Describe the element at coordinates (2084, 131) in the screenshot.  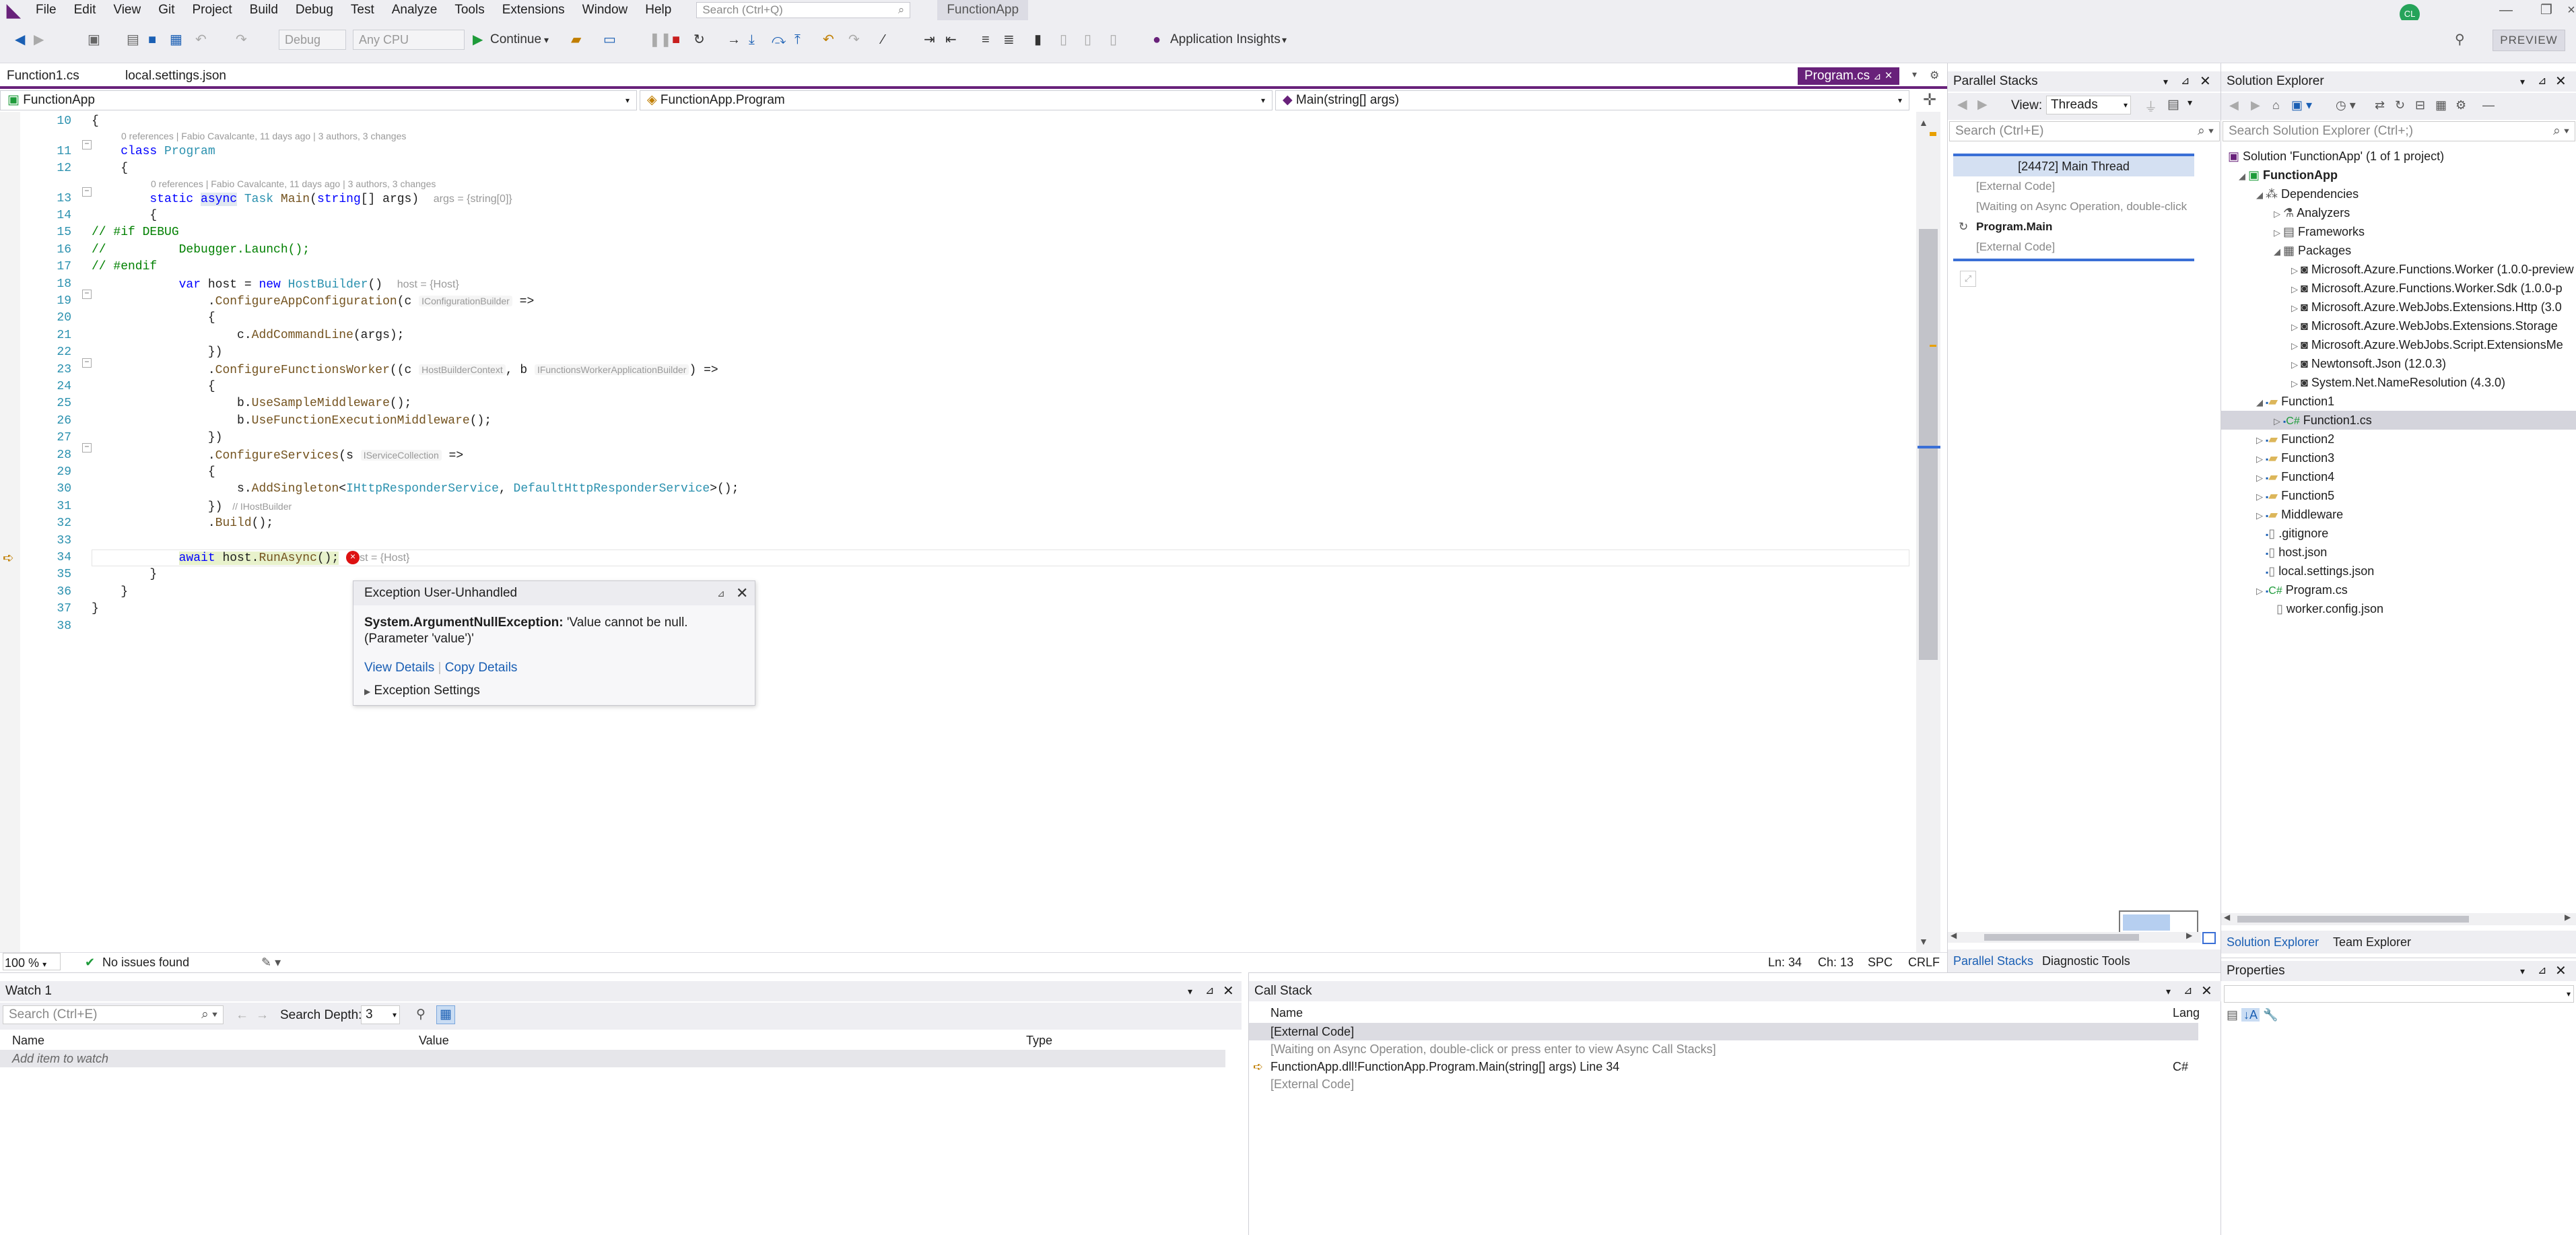
I see `parallel-stacks-search-input: Search (Ctrl+E) ⌕ ▾` at that location.